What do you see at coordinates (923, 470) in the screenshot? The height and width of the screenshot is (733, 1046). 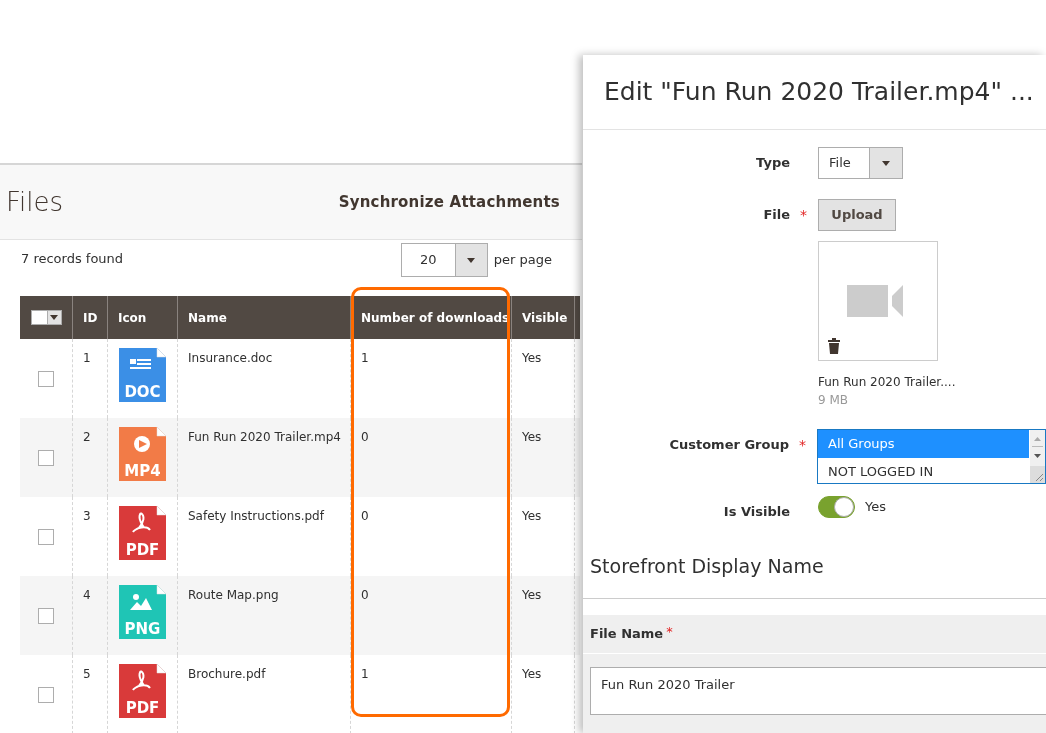 I see `group-option: NOT LOGGED IN` at bounding box center [923, 470].